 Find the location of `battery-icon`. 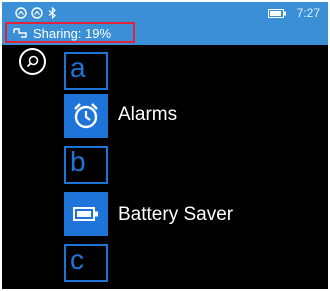

battery-icon is located at coordinates (85, 214).